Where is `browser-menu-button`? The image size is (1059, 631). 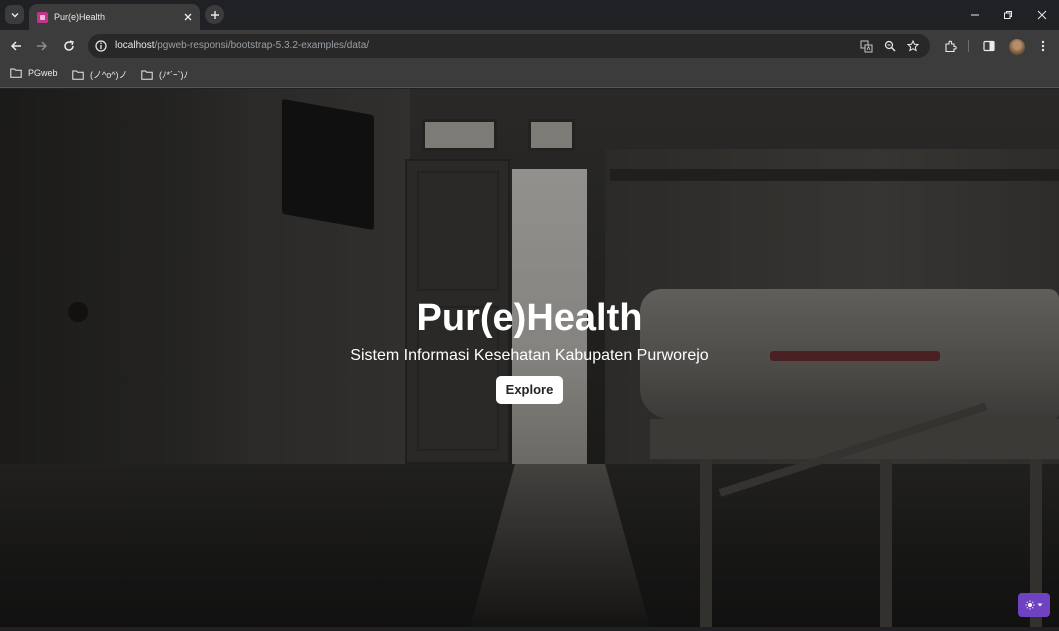 browser-menu-button is located at coordinates (1043, 46).